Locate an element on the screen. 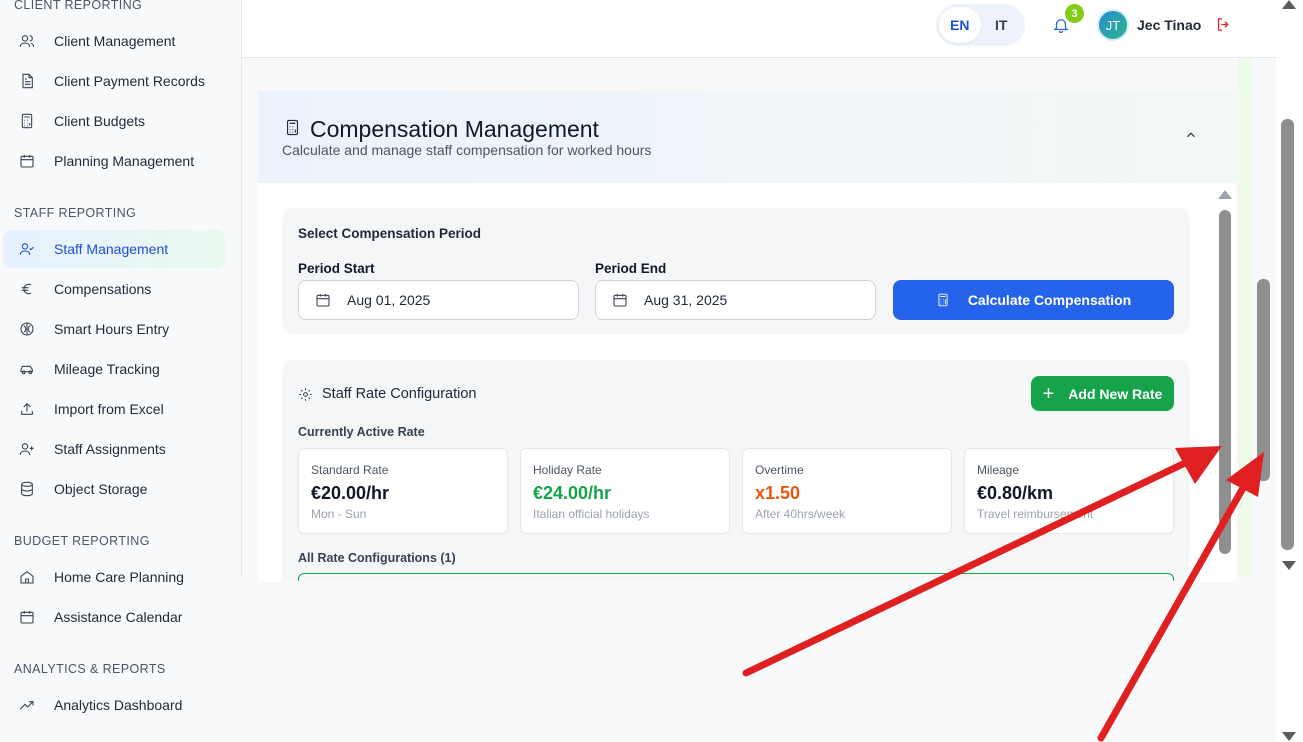  sidebar-item-home-care-planning: Home Care Planning is located at coordinates (114, 577).